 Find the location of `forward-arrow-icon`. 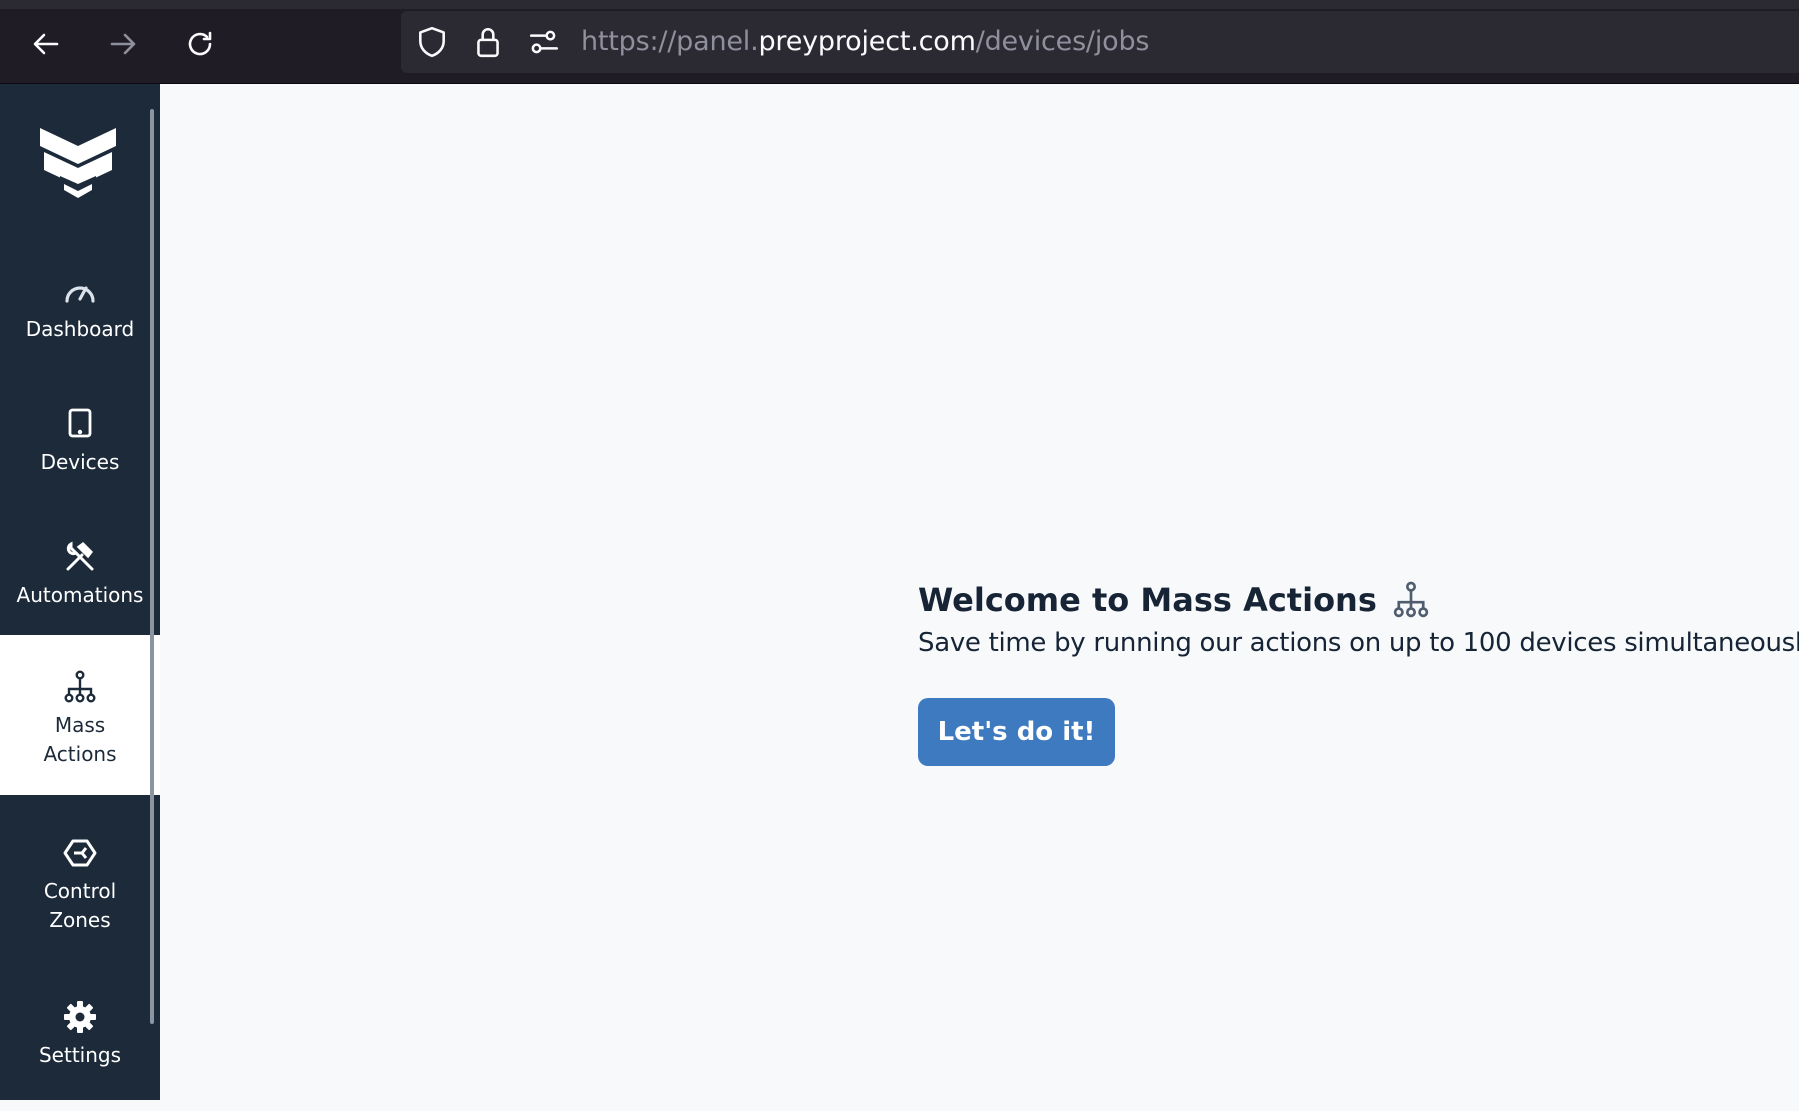

forward-arrow-icon is located at coordinates (123, 44).